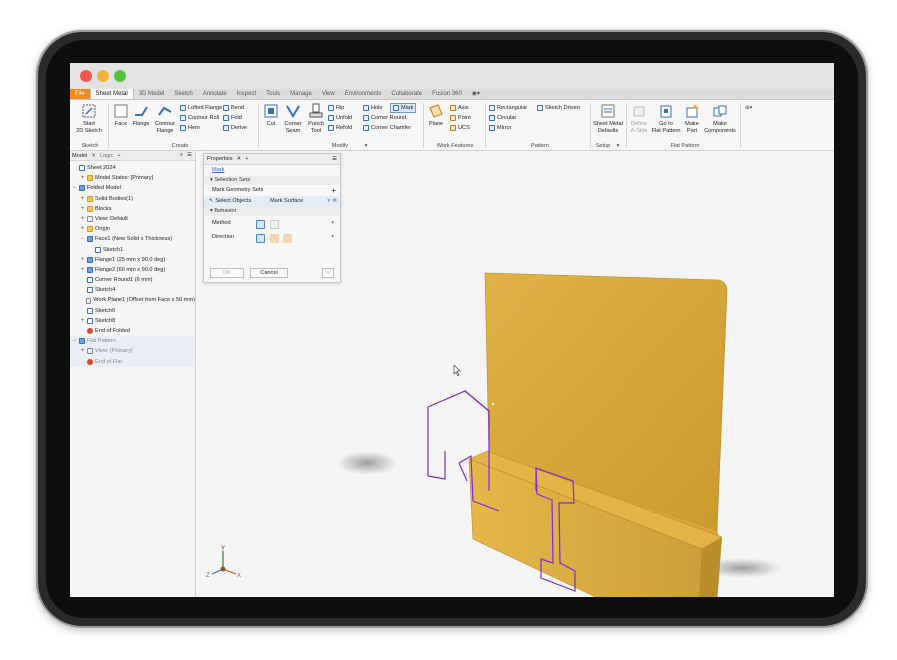  Describe the element at coordinates (387, 128) in the screenshot. I see `corner-chamfer-button: Corner Chamfer` at that location.